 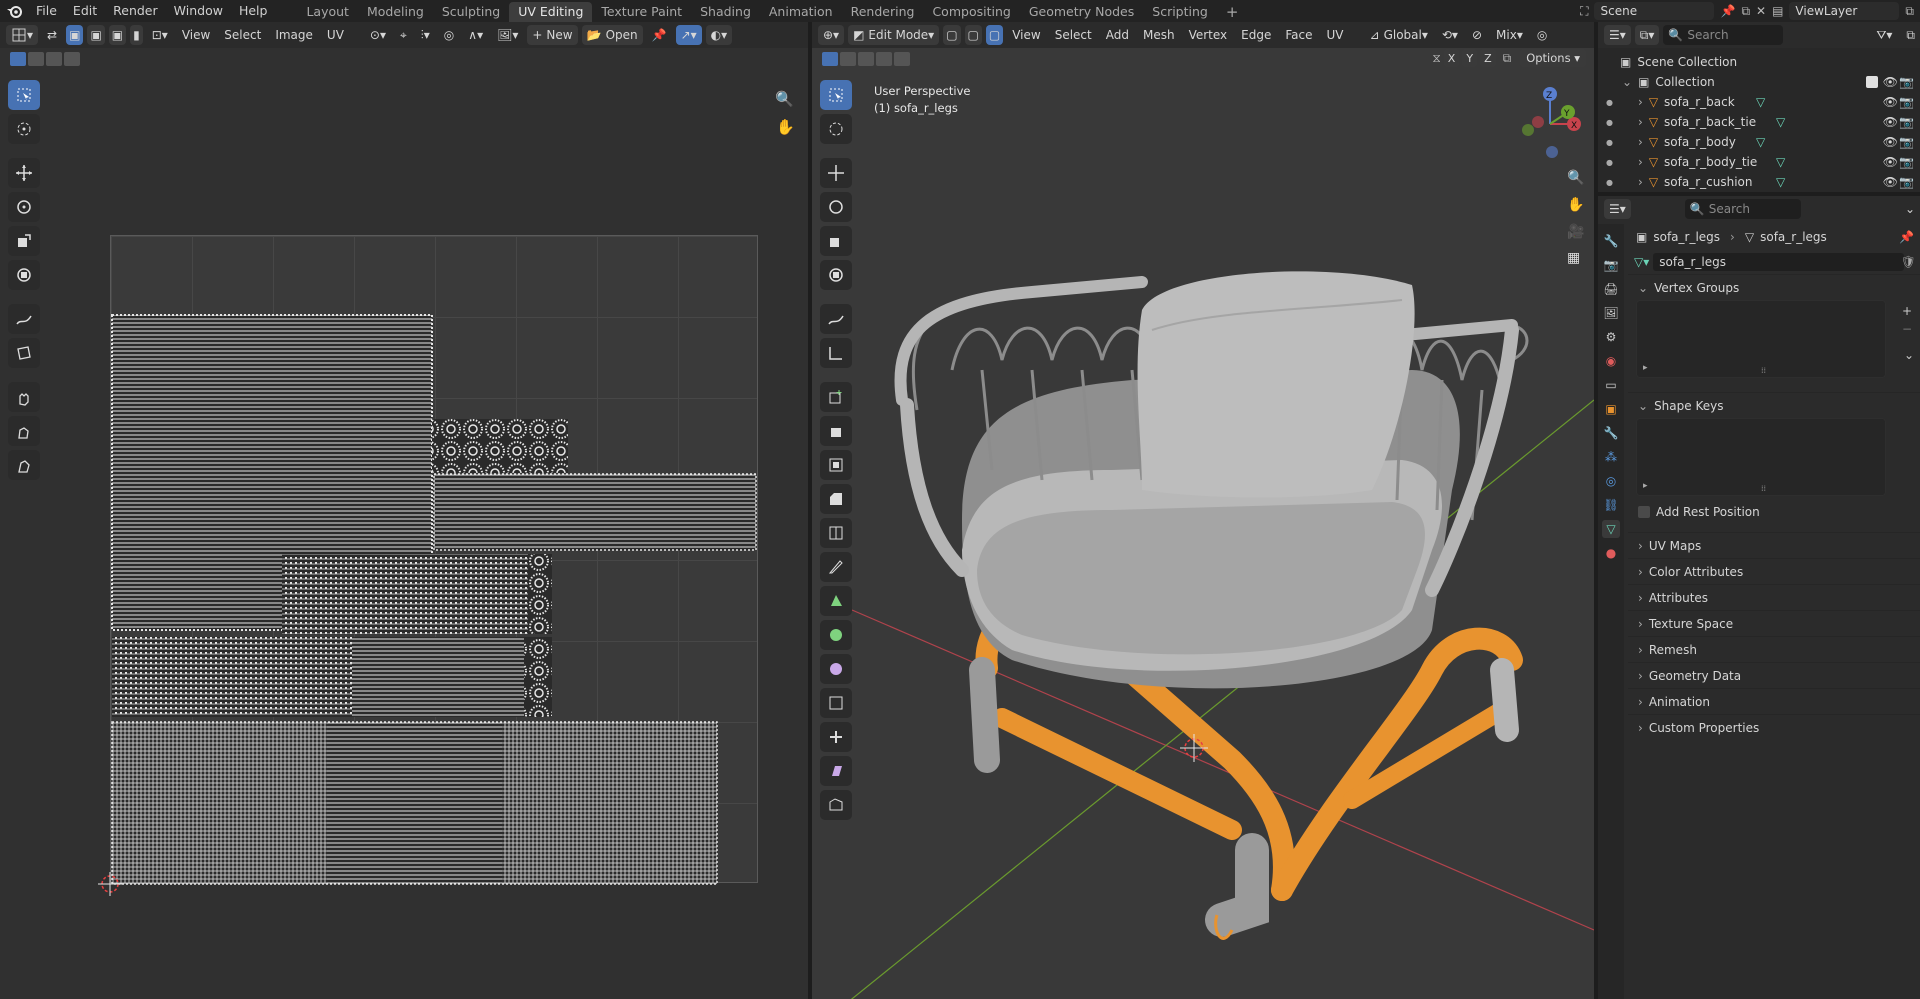 I want to click on shrink-fatten-tool-icon, so click(x=836, y=737).